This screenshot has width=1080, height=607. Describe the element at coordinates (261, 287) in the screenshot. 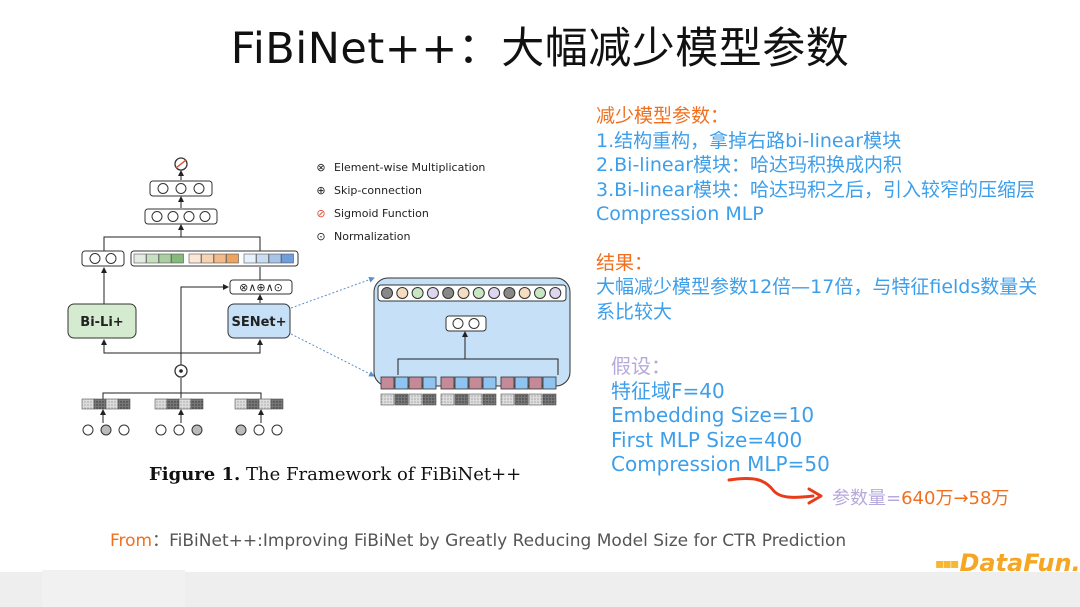

I see `senet-ops-label: ⊗∧⊕∧⊙` at that location.